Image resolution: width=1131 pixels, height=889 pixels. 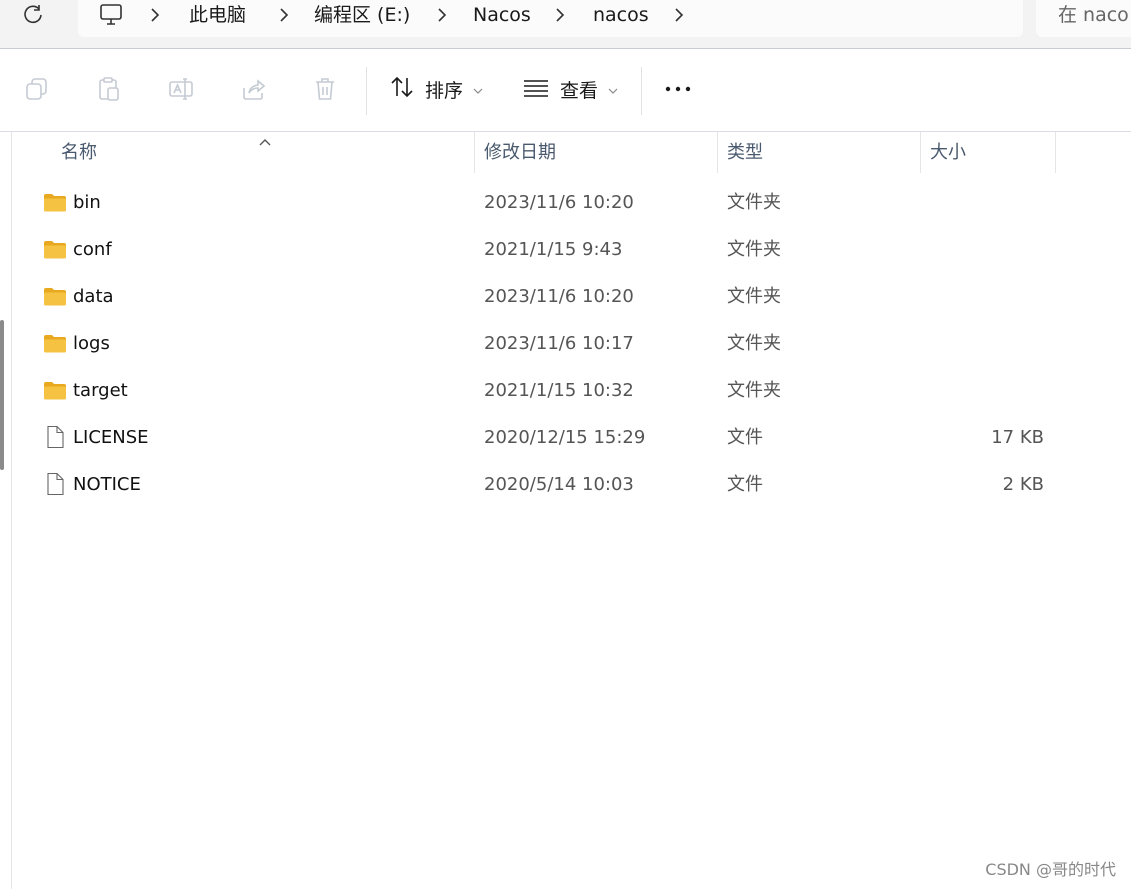 I want to click on sort-ascending-icon, so click(x=265, y=139).